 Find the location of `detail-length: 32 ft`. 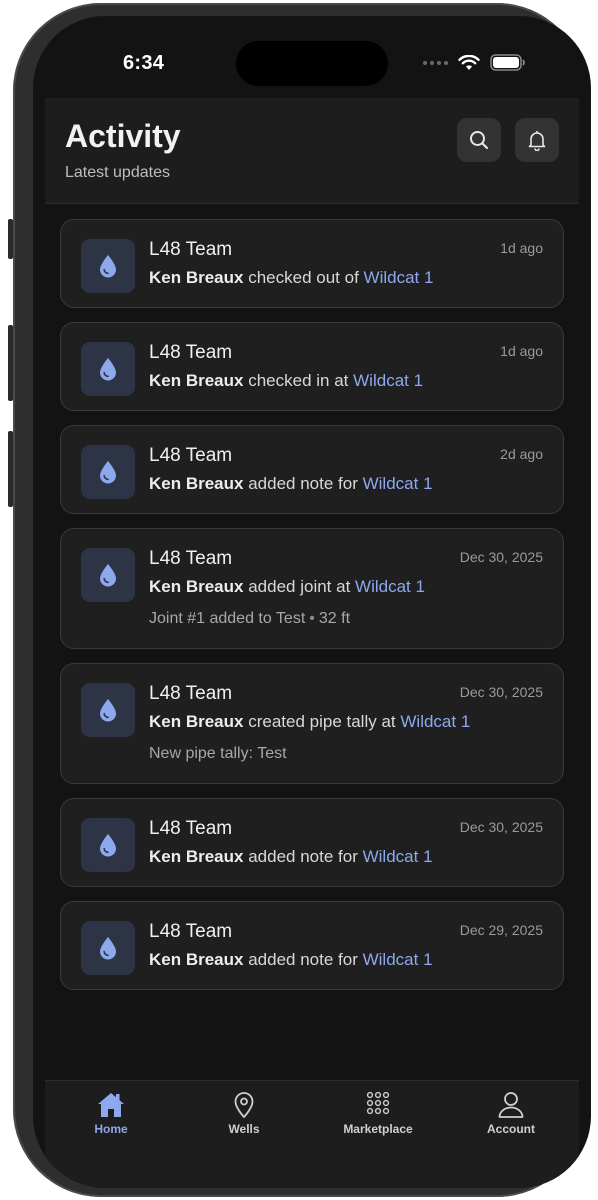

detail-length: 32 ft is located at coordinates (334, 618).